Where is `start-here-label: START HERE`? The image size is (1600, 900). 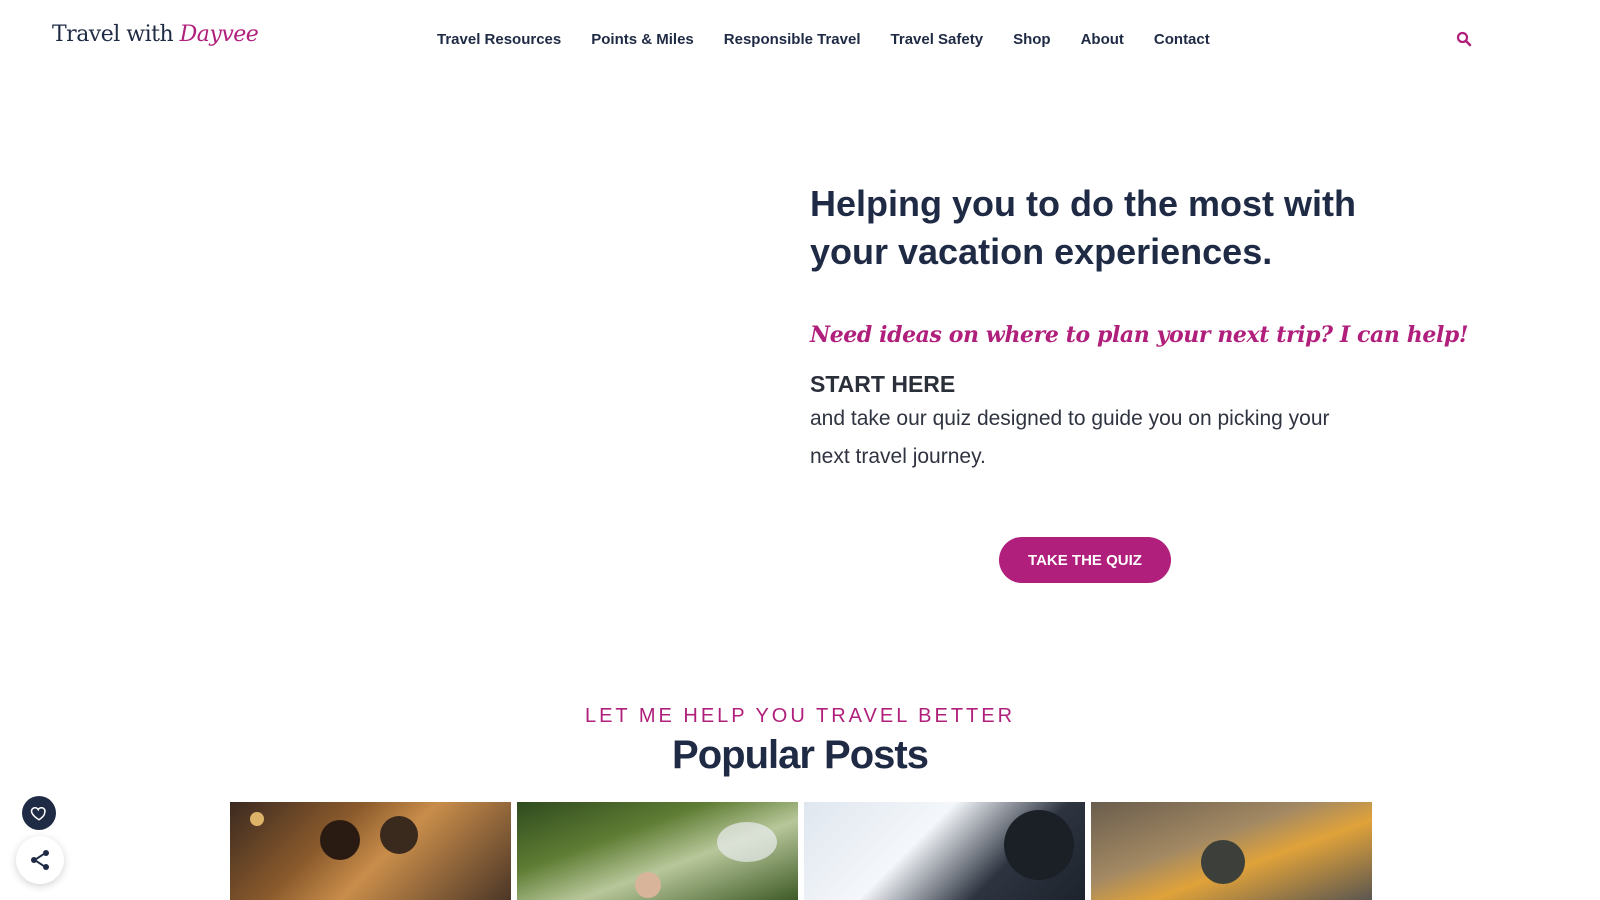 start-here-label: START HERE is located at coordinates (883, 384).